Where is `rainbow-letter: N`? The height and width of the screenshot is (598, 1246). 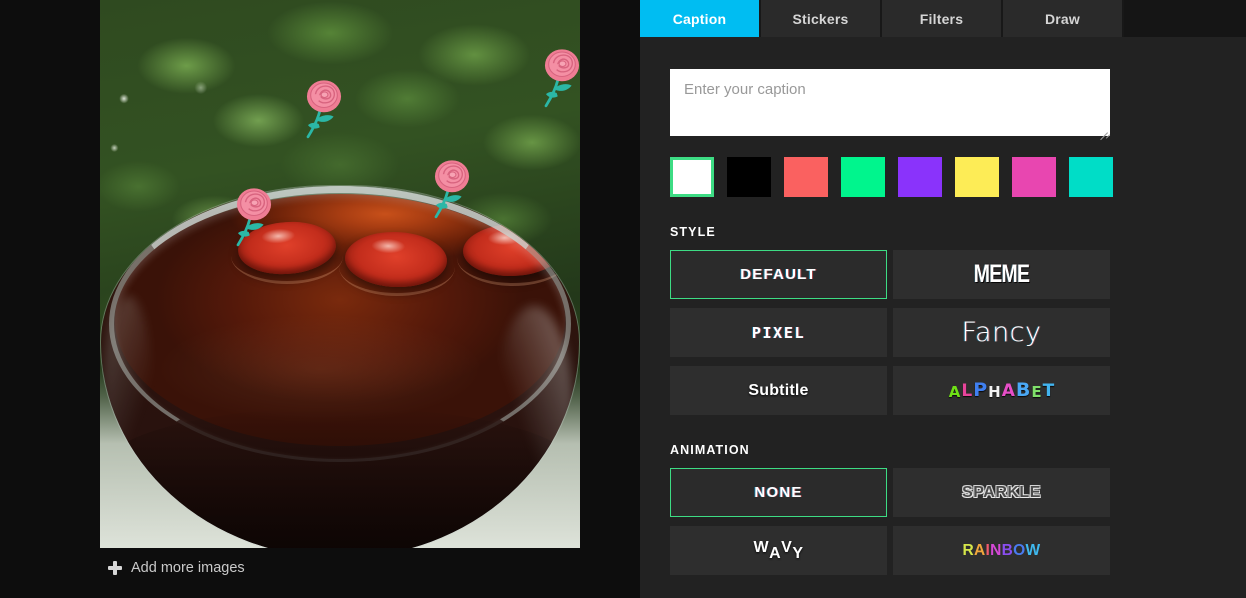 rainbow-letter: N is located at coordinates (996, 550).